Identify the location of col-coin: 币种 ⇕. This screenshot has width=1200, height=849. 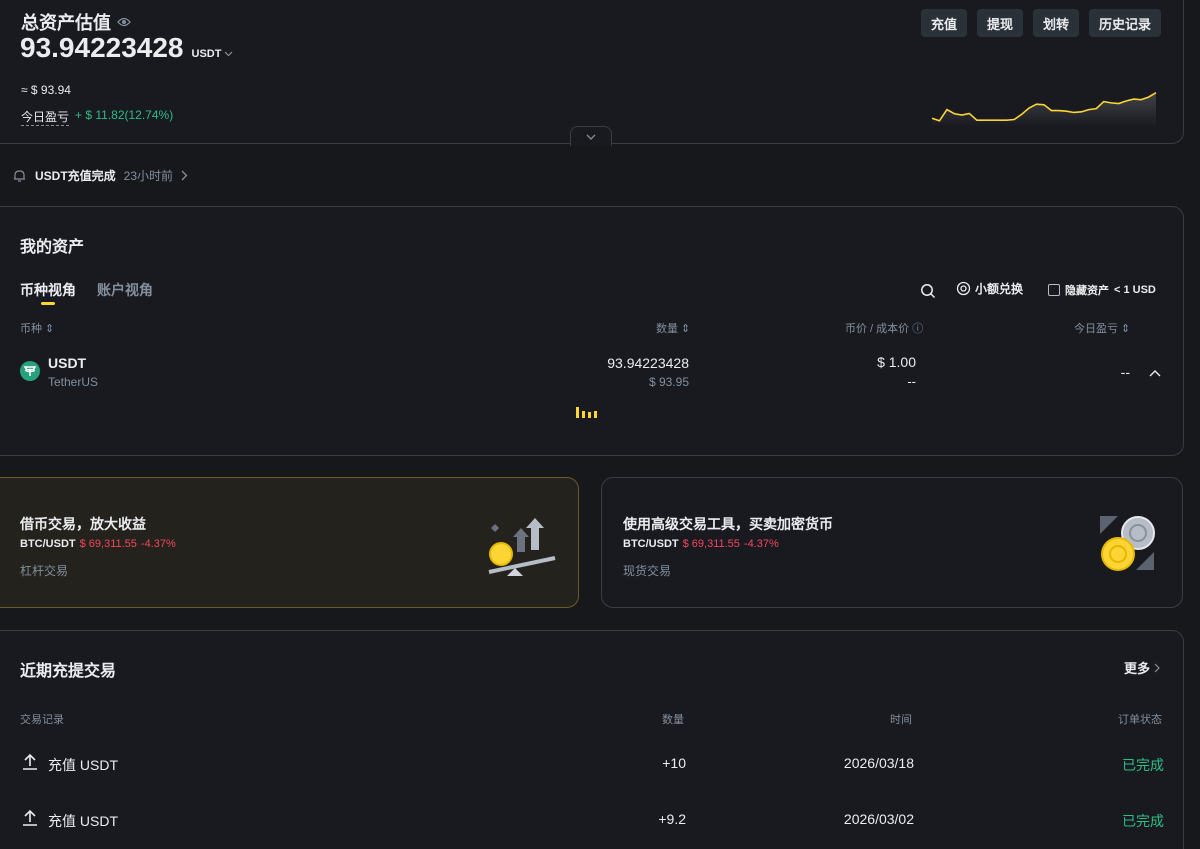
(37, 328).